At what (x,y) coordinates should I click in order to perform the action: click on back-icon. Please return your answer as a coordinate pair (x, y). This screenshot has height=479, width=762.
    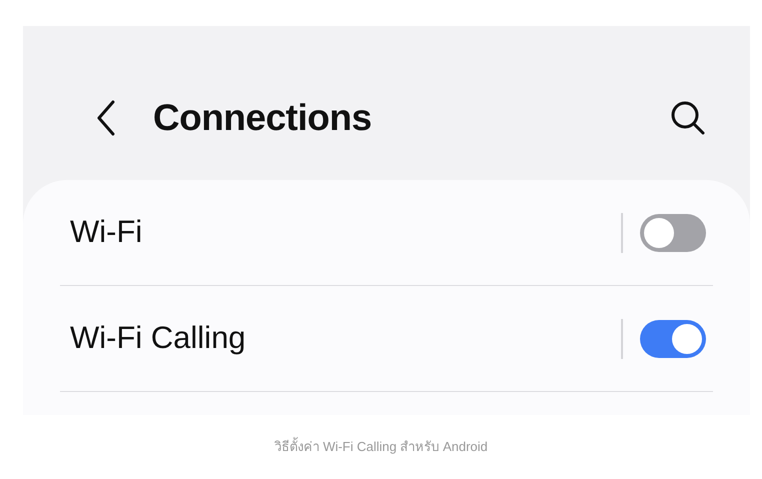
    Looking at the image, I should click on (106, 118).